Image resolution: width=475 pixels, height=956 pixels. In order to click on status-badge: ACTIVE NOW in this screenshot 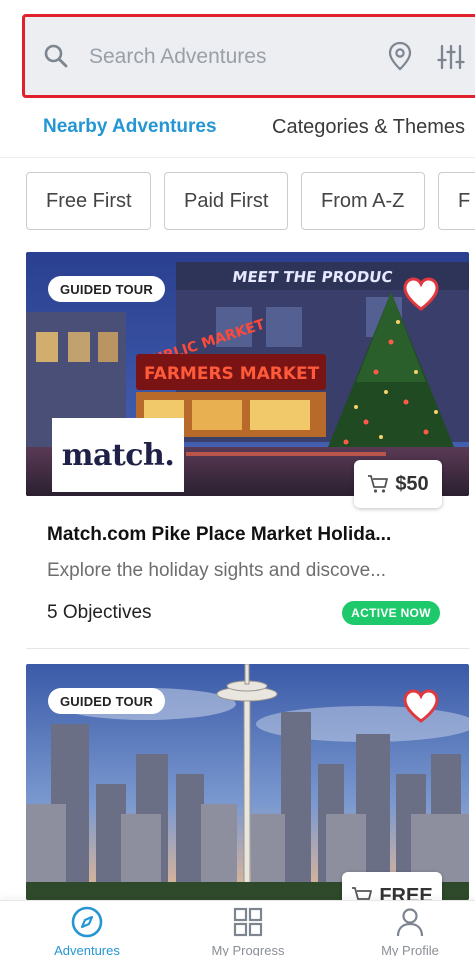, I will do `click(391, 613)`.